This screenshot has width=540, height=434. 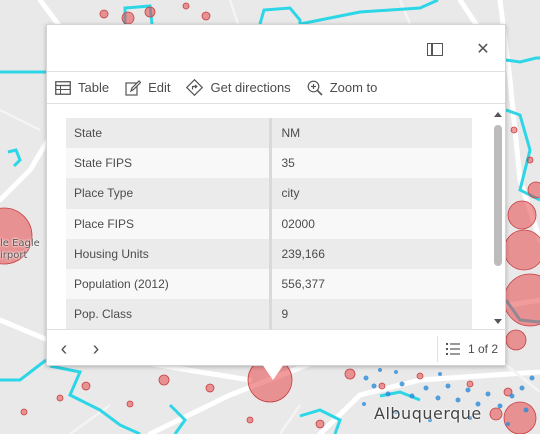 I want to click on table-row: State FIPS 35, so click(x=269, y=163).